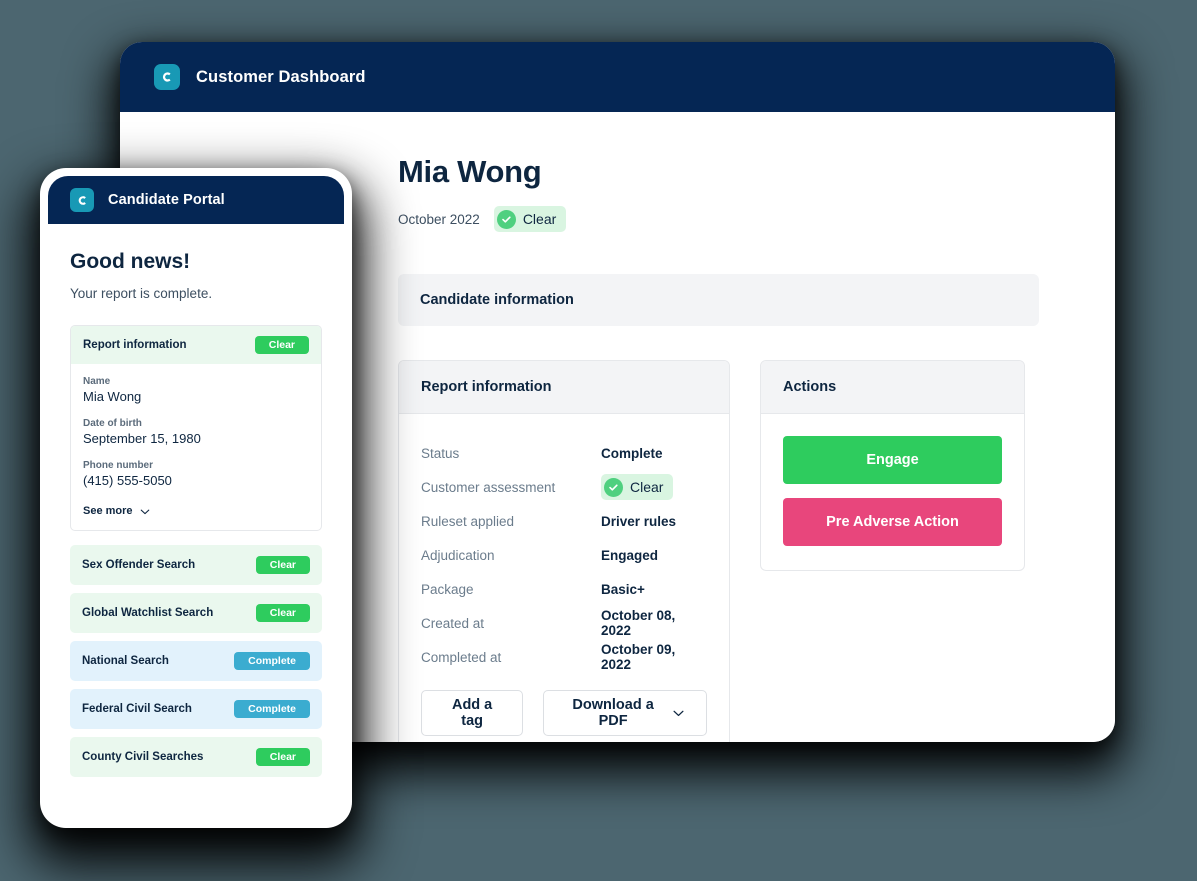 The height and width of the screenshot is (881, 1197). I want to click on row-key: Status, so click(440, 453).